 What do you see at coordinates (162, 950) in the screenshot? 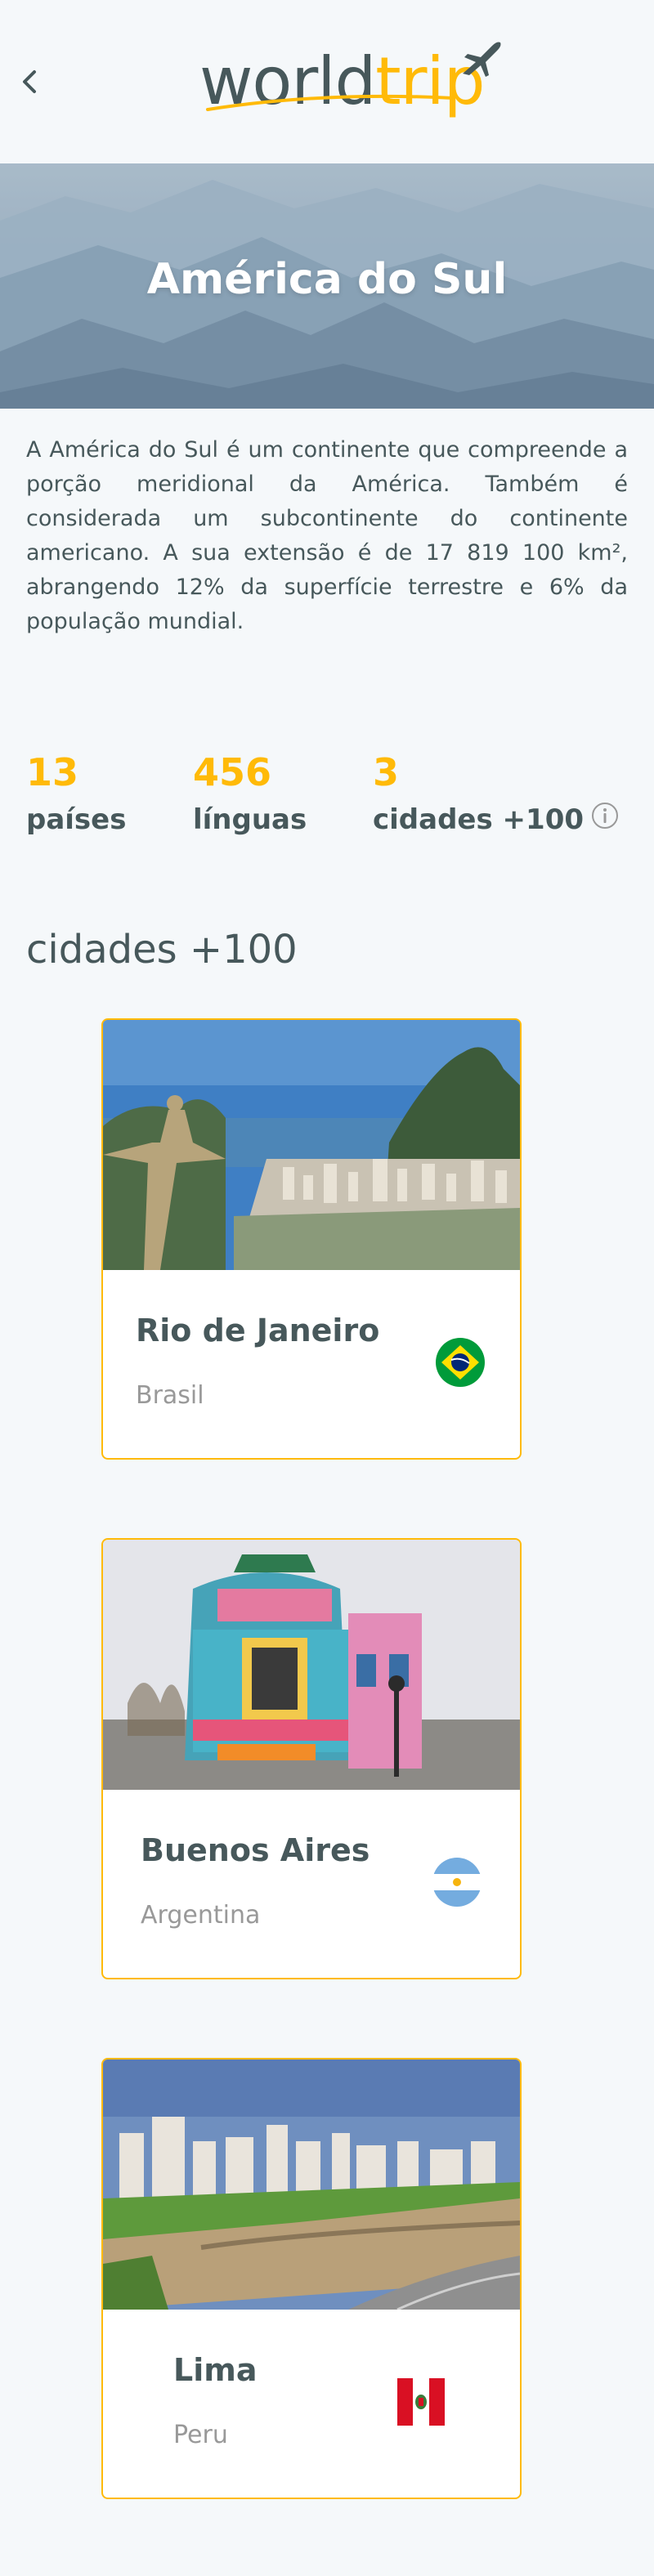
I see `cities-section-title: cidades +100` at bounding box center [162, 950].